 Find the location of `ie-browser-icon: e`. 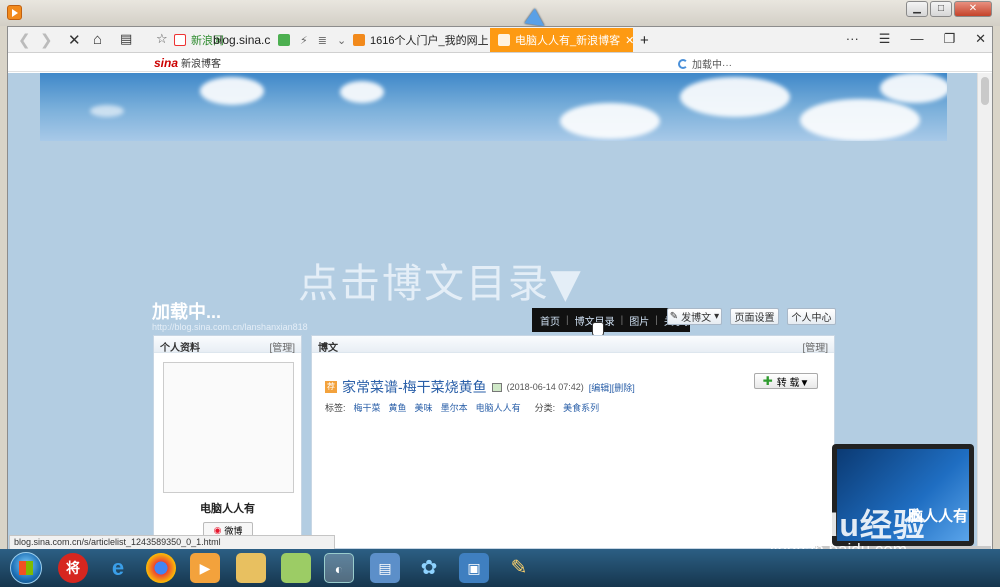

ie-browser-icon: e is located at coordinates (118, 568).